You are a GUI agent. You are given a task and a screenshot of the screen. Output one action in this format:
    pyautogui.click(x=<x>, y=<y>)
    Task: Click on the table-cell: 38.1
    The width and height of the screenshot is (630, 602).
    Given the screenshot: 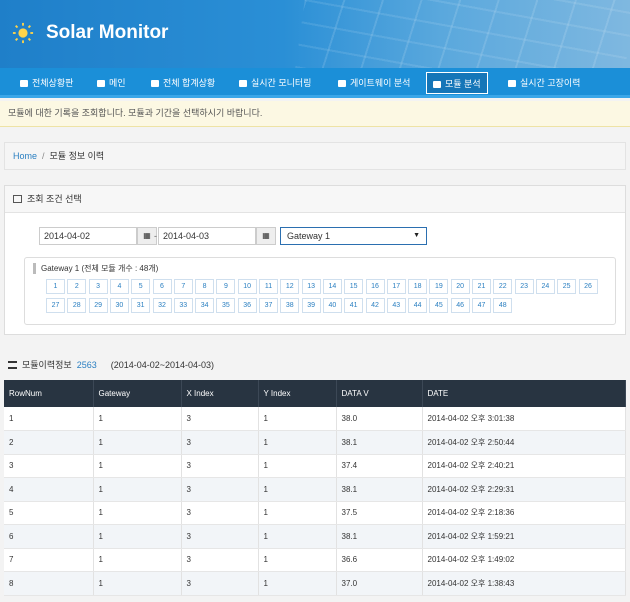 What is the action you would take?
    pyautogui.click(x=379, y=442)
    